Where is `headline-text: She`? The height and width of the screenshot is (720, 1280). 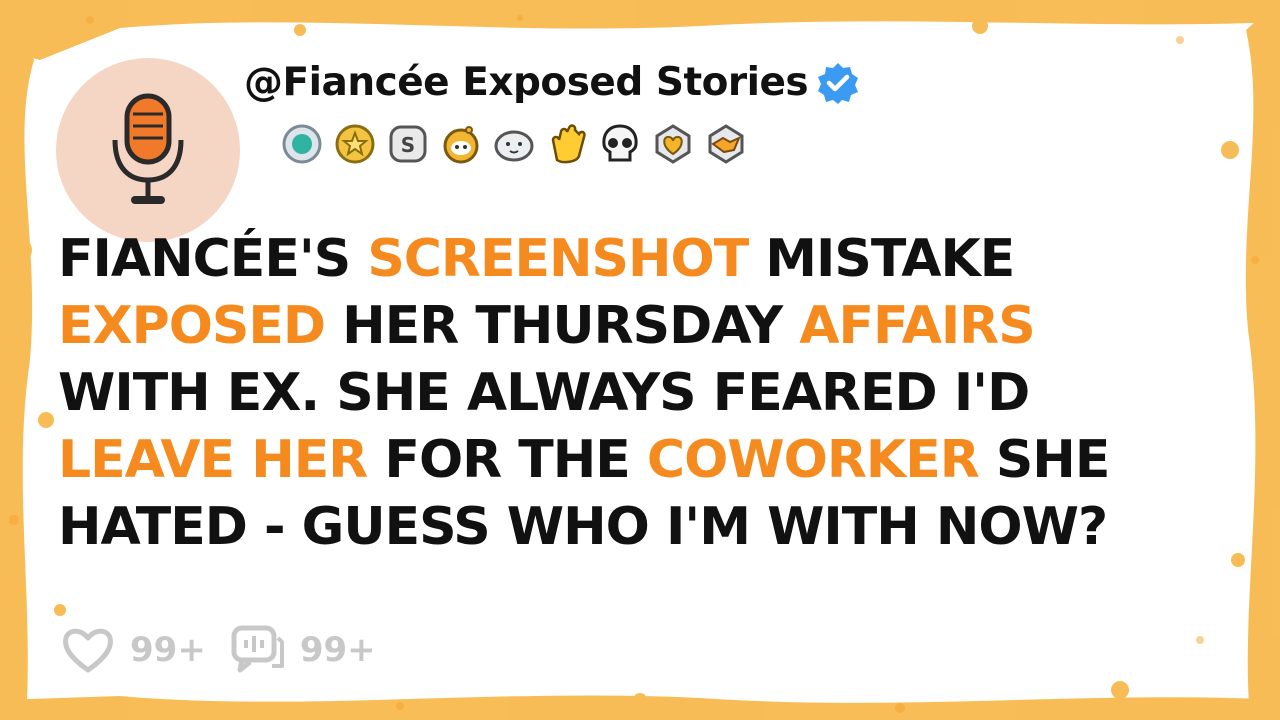 headline-text: She is located at coordinates (1044, 460).